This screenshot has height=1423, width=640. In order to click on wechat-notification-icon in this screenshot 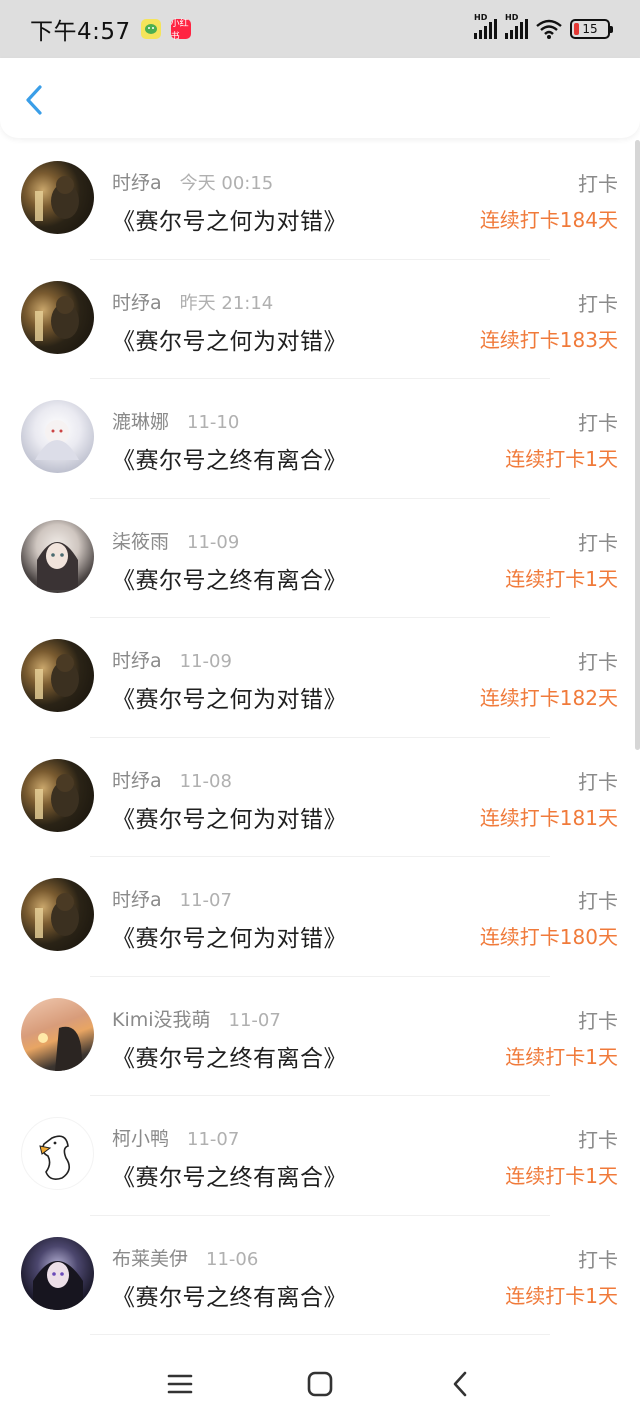, I will do `click(150, 29)`.